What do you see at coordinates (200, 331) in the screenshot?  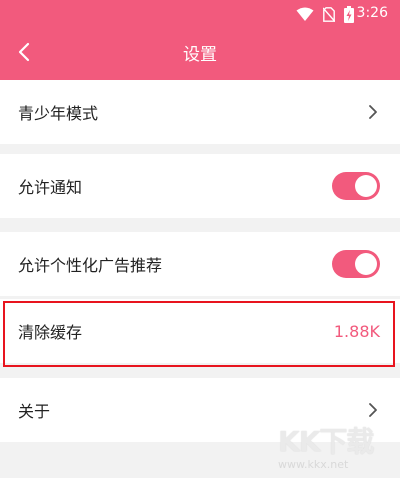 I see `clear-cache-row: 清除缓存 1.88K` at bounding box center [200, 331].